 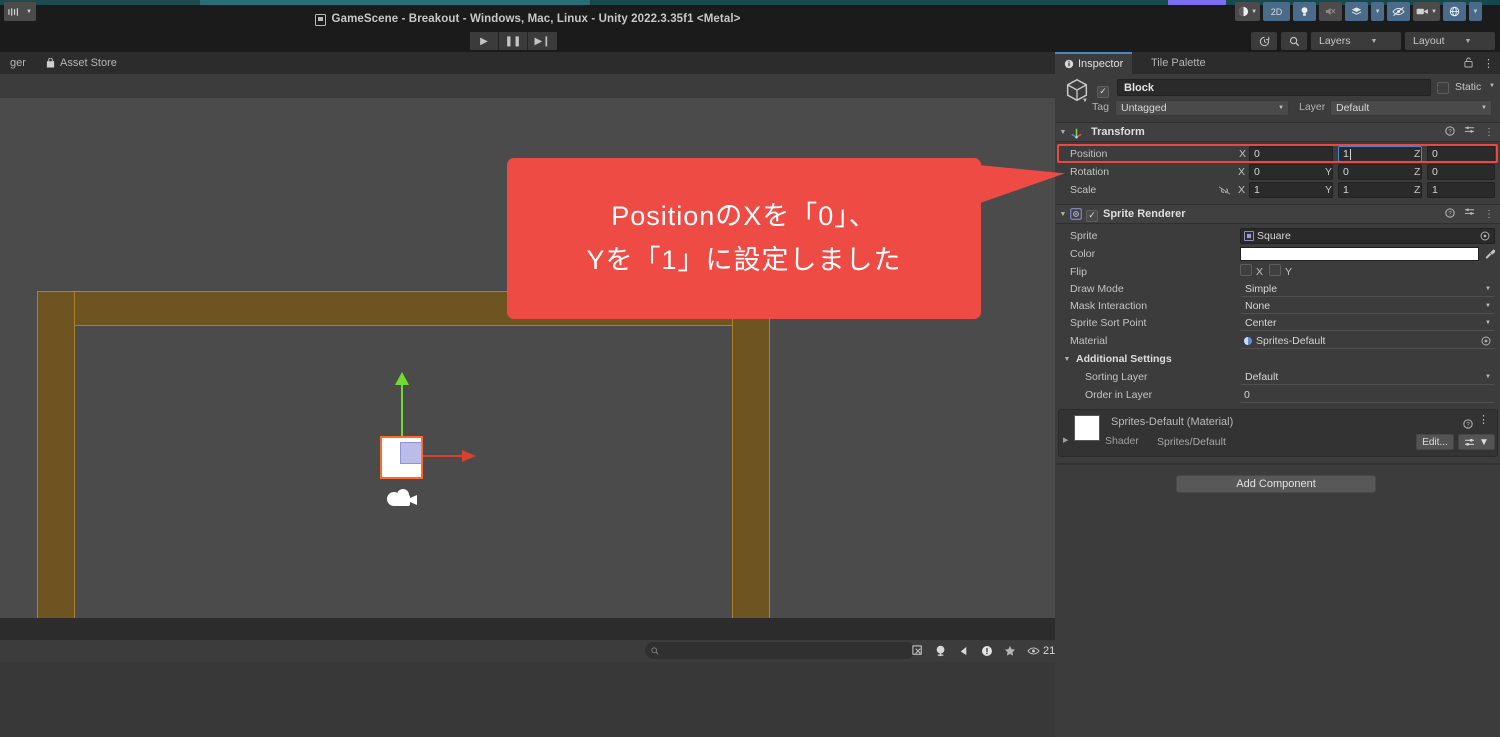 What do you see at coordinates (484, 41) in the screenshot?
I see `play-button: ▶` at bounding box center [484, 41].